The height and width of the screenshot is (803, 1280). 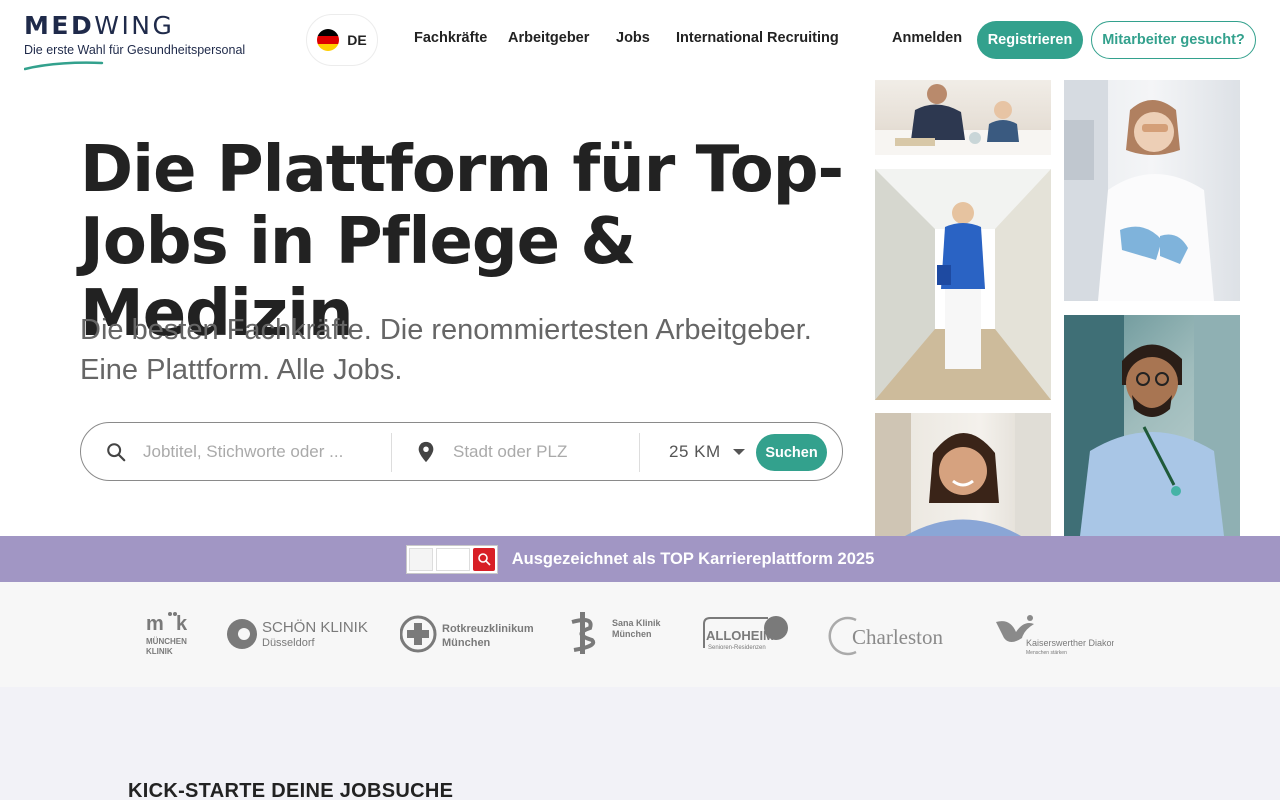 What do you see at coordinates (263, 452) in the screenshot?
I see `keyword-search-input` at bounding box center [263, 452].